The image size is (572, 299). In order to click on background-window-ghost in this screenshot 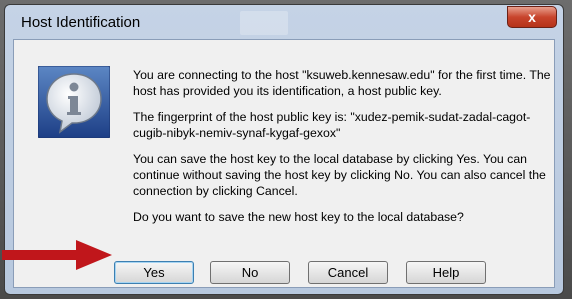, I will do `click(264, 23)`.